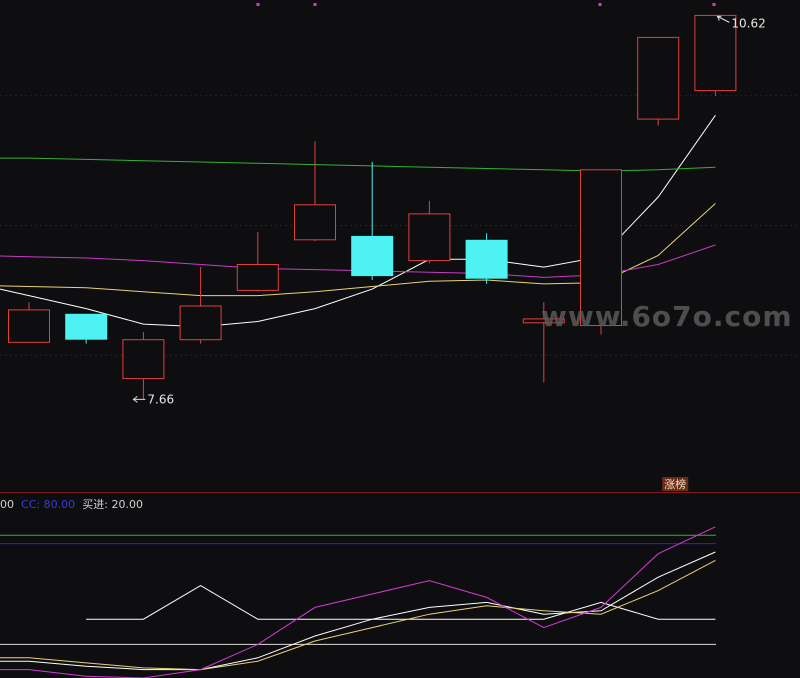  I want to click on legend-item-buy: 买进: 20.00, so click(112, 504).